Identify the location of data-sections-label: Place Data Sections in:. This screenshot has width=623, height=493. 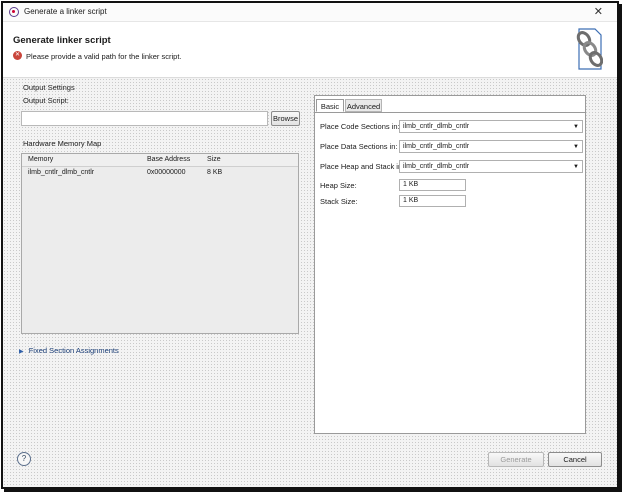
(359, 146).